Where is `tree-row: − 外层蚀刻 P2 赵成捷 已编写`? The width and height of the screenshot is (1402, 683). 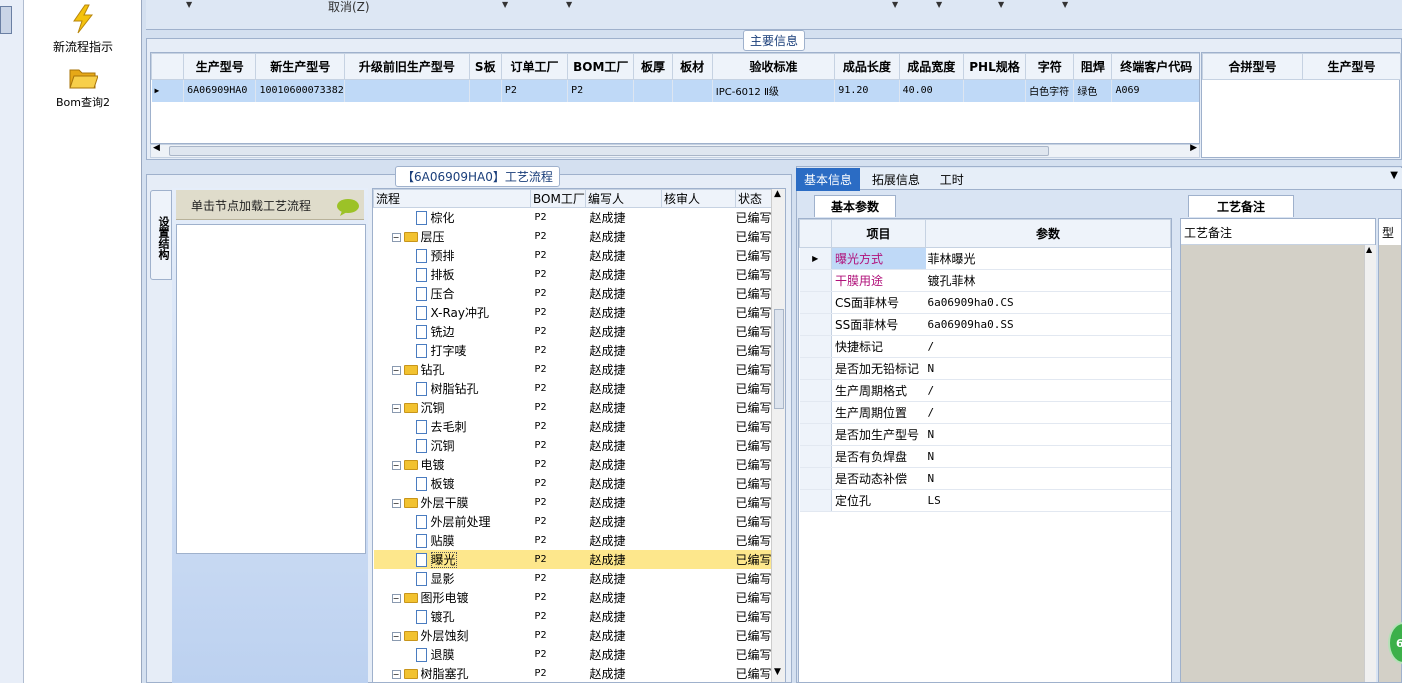
tree-row: − 外层蚀刻 P2 赵成捷 已编写 is located at coordinates (574, 635).